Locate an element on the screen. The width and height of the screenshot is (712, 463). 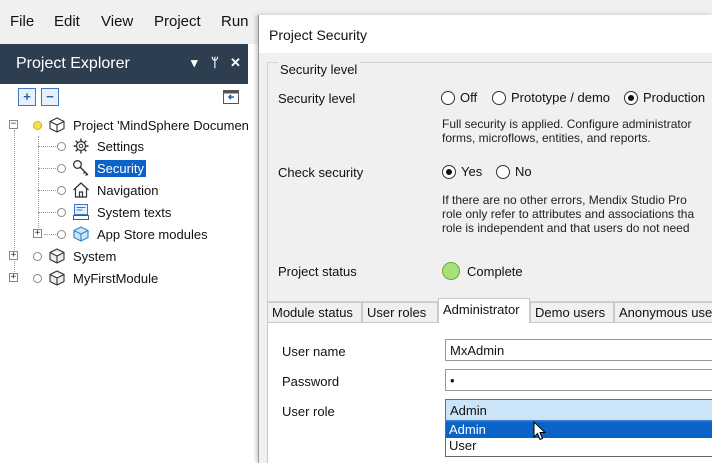
tree-item-label: App Store modules is located at coordinates (152, 234).